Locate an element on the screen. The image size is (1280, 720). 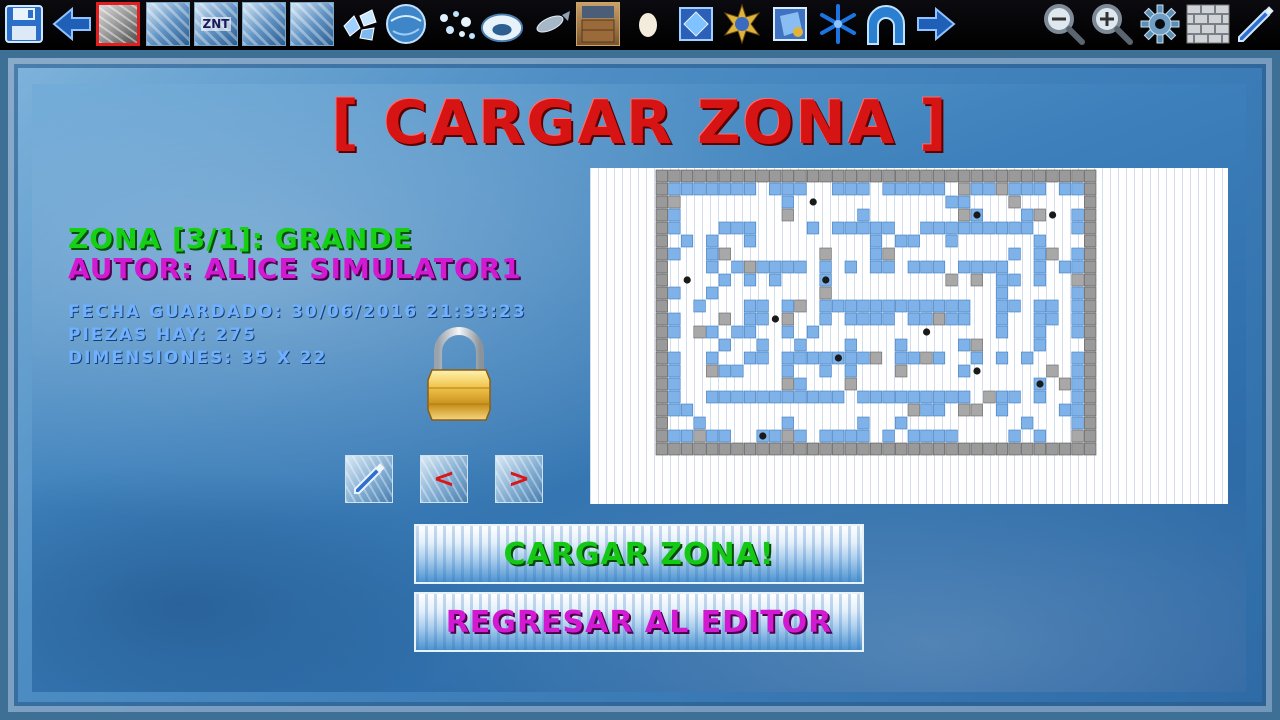
tile-znt: ZNT is located at coordinates (216, 24).